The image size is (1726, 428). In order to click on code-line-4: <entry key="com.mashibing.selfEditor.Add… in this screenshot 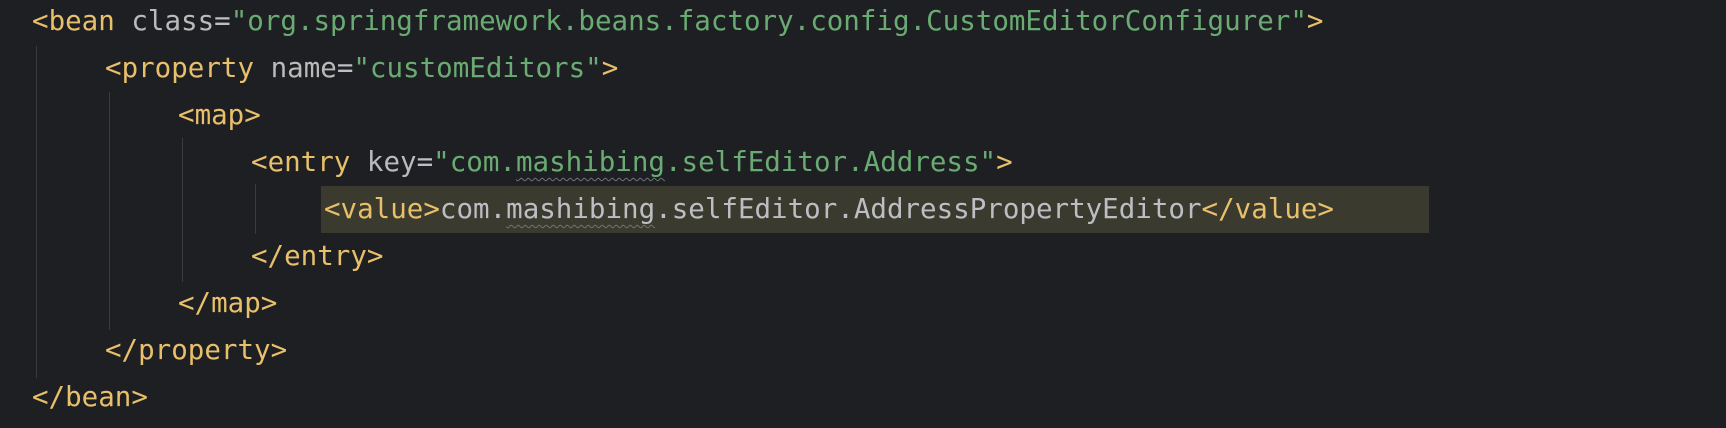, I will do `click(632, 162)`.